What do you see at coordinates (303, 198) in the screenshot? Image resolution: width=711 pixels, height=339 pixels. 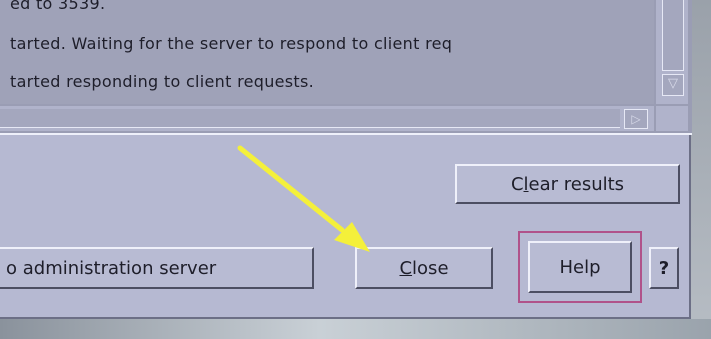 I see `annotation-arrow-icon` at bounding box center [303, 198].